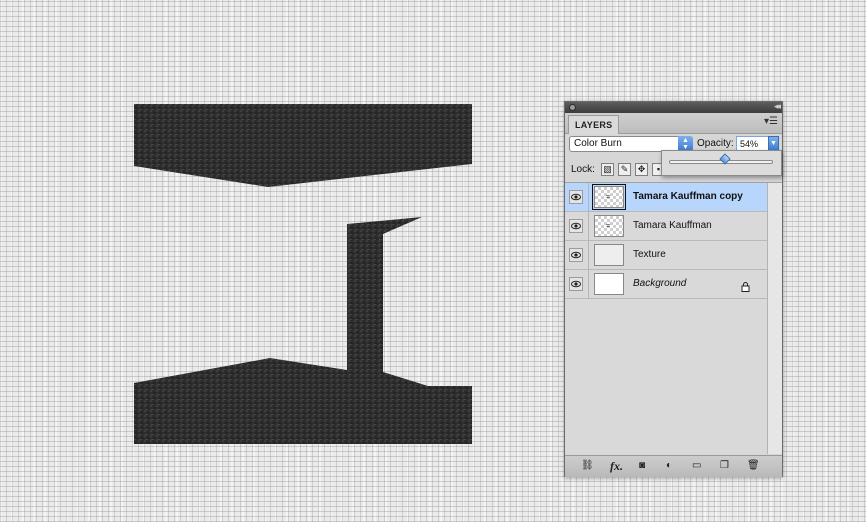 The height and width of the screenshot is (522, 866). What do you see at coordinates (673, 107) in the screenshot?
I see `panel-title-strip: ◂◂` at bounding box center [673, 107].